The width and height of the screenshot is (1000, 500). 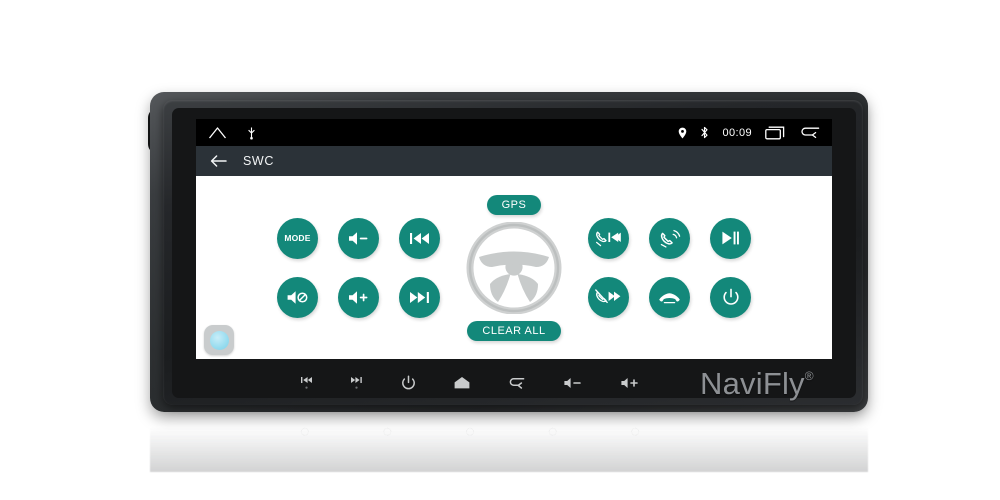 I want to click on swc-button-play-pause, so click(x=730, y=238).